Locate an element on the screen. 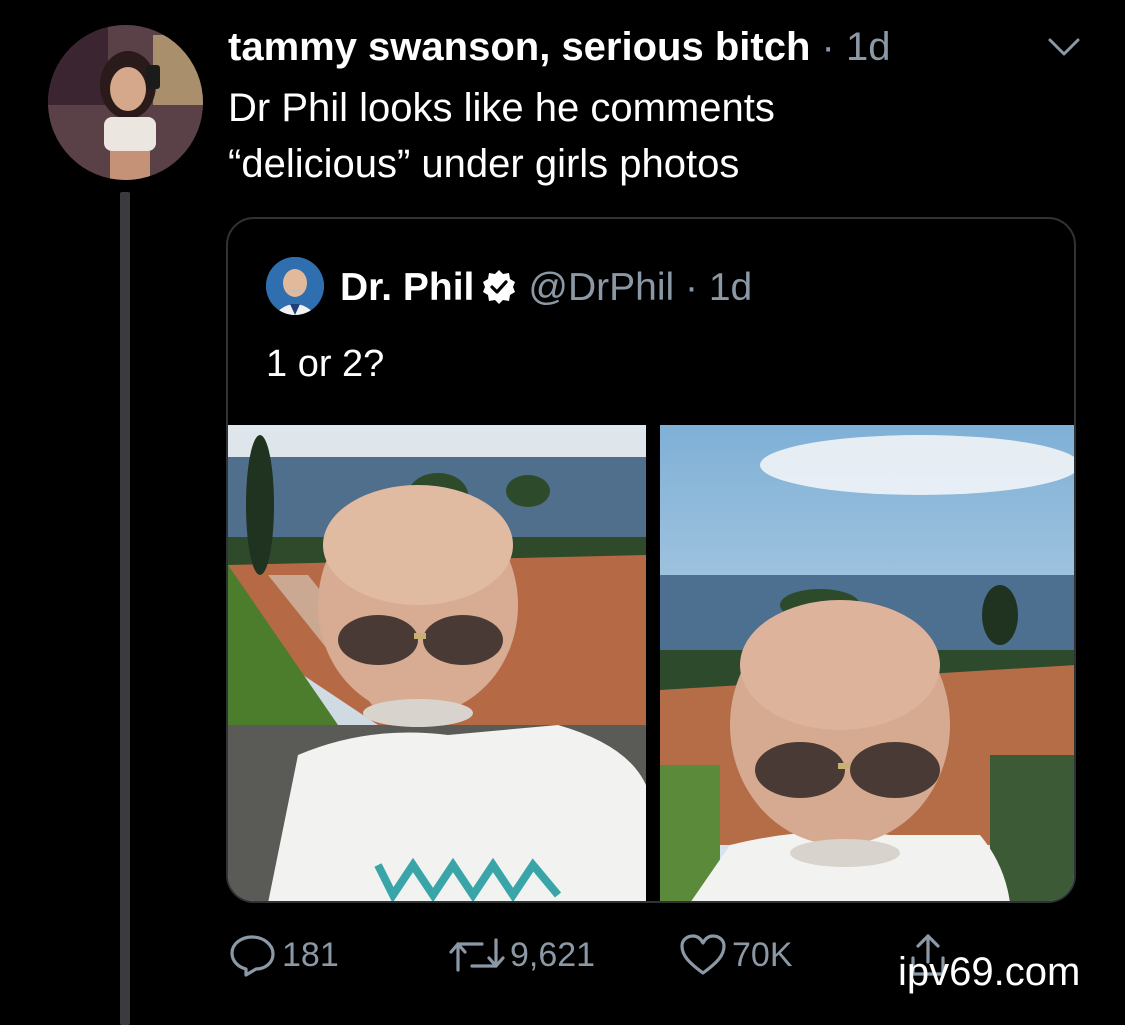 This screenshot has height=1025, width=1125. verified-badge-icon is located at coordinates (499, 287).